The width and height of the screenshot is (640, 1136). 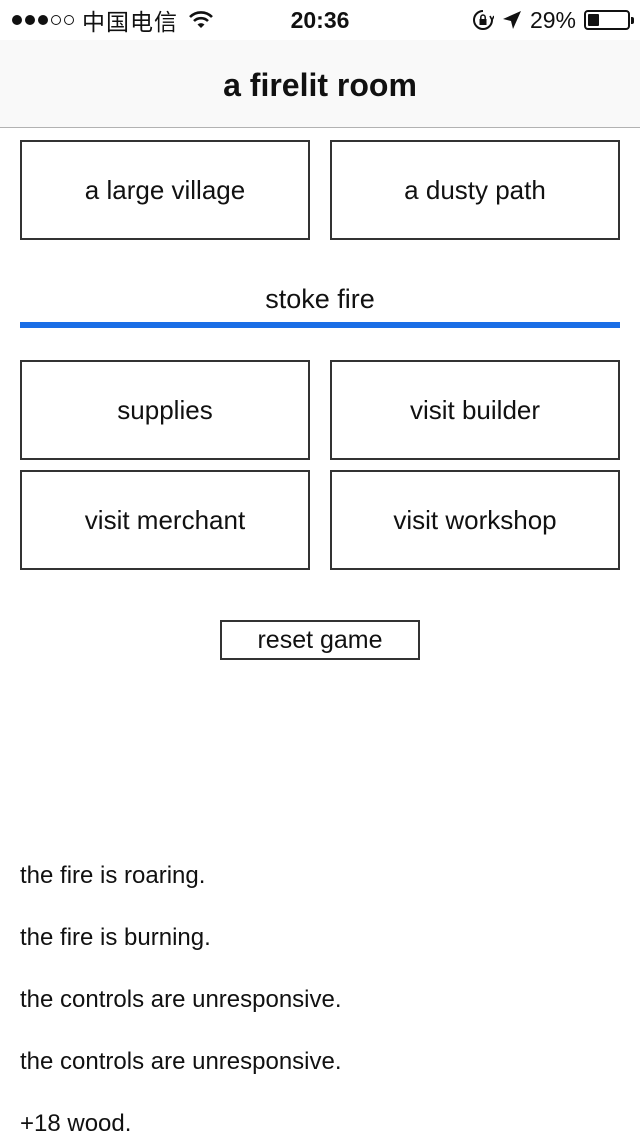 What do you see at coordinates (320, 640) in the screenshot?
I see `reset-game-button: reset game` at bounding box center [320, 640].